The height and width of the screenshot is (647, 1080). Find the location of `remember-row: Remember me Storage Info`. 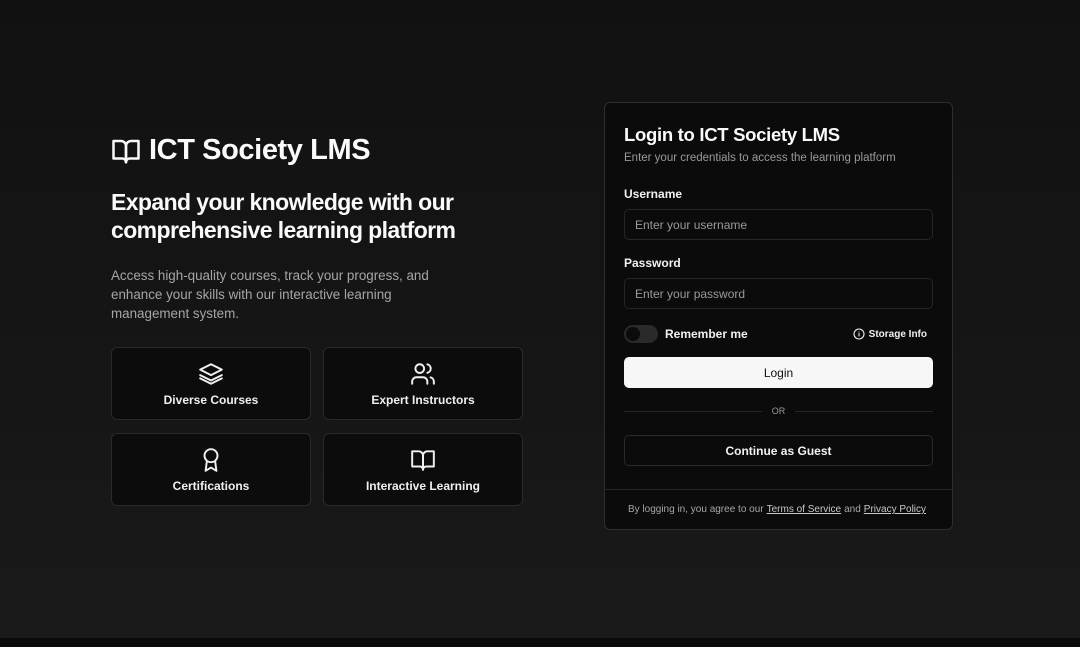

remember-row: Remember me Storage Info is located at coordinates (778, 334).